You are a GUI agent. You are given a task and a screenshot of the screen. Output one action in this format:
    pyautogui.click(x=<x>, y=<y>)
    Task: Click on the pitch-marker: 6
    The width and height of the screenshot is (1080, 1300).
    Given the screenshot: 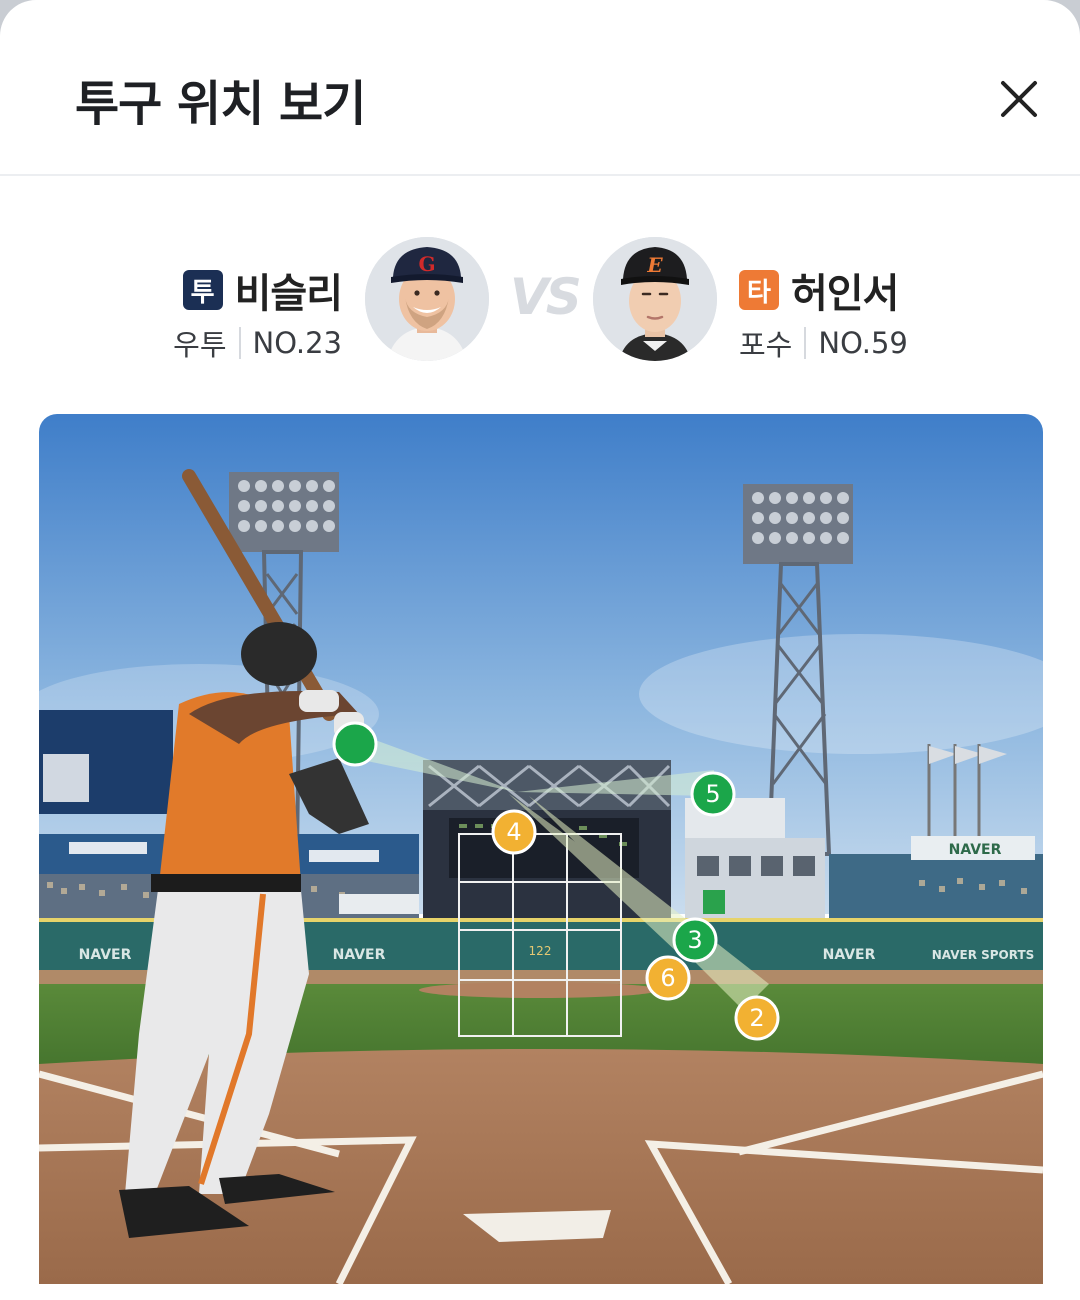 What is the action you would take?
    pyautogui.click(x=668, y=978)
    